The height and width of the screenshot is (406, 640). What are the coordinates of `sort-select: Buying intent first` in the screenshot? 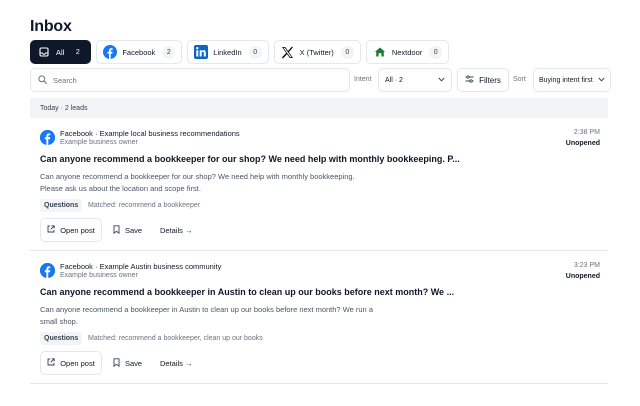 It's located at (572, 80).